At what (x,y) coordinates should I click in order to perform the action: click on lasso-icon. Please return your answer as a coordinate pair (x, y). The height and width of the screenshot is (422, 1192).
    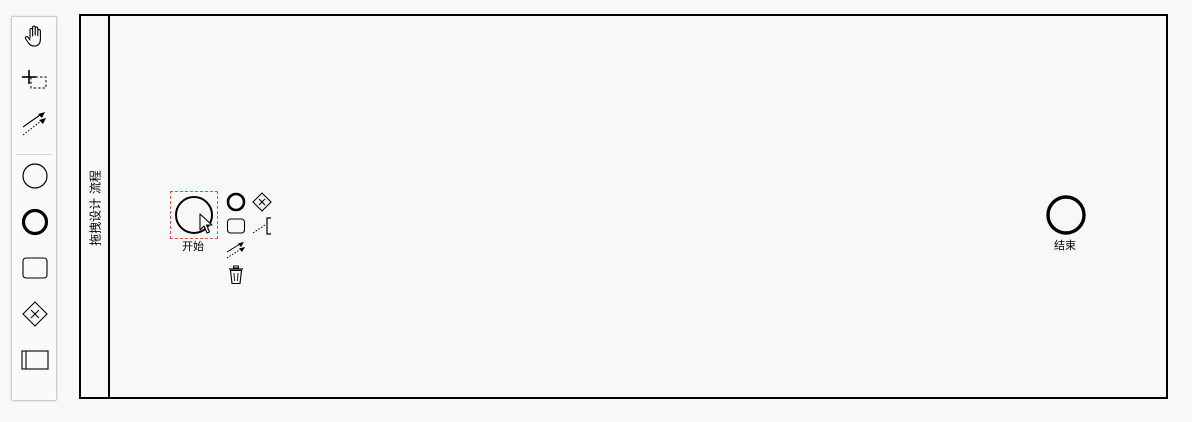
    Looking at the image, I should click on (34, 79).